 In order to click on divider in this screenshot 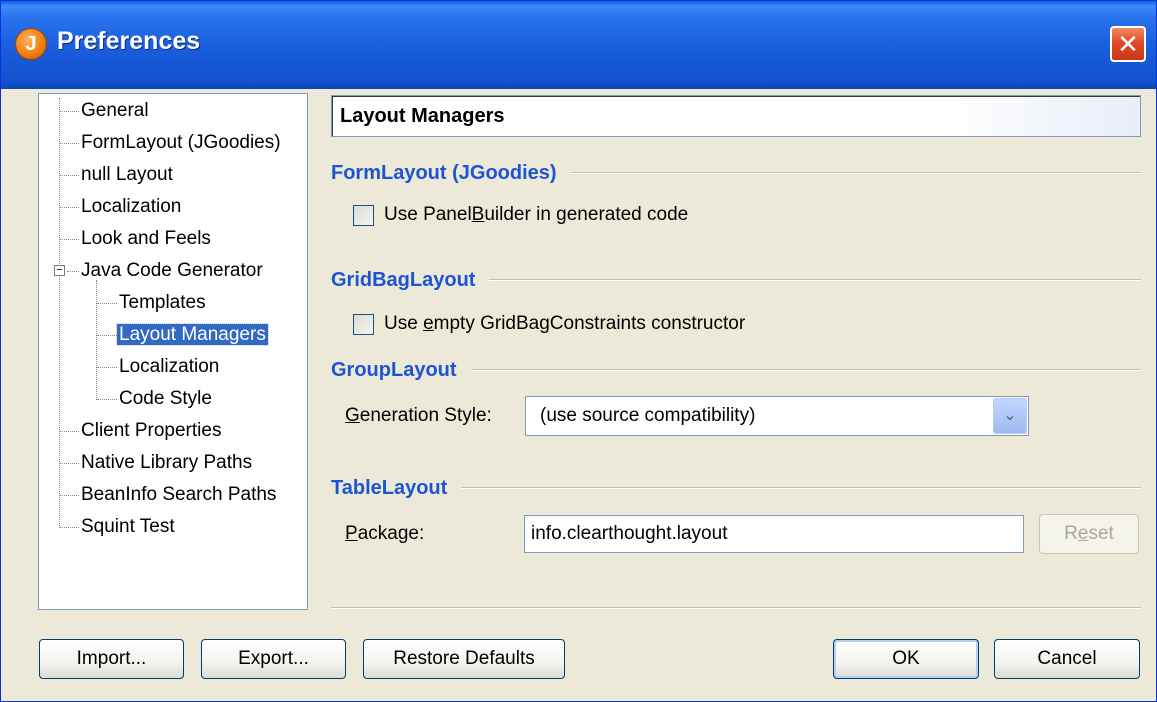, I will do `click(736, 608)`.